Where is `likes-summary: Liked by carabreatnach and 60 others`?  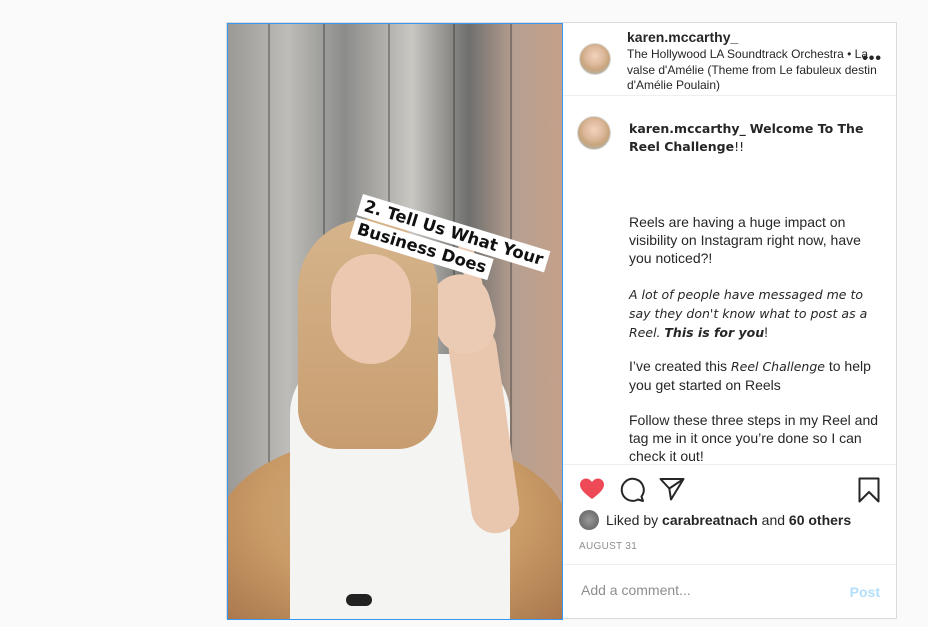
likes-summary: Liked by carabreatnach and 60 others is located at coordinates (715, 520).